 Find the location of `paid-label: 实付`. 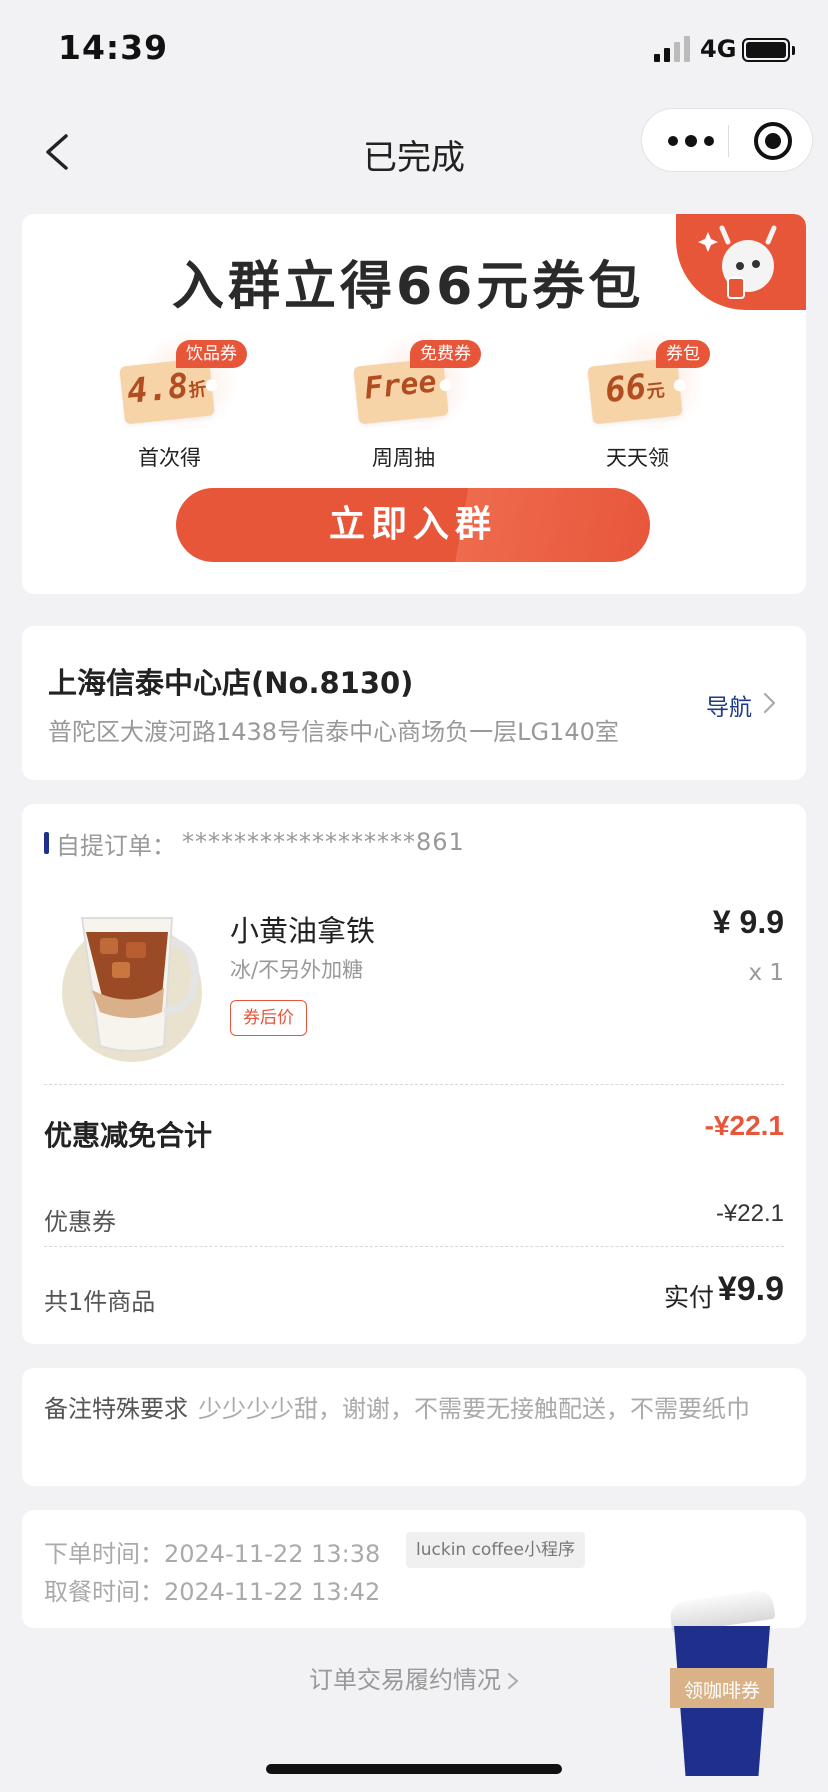

paid-label: 实付 is located at coordinates (688, 1297).